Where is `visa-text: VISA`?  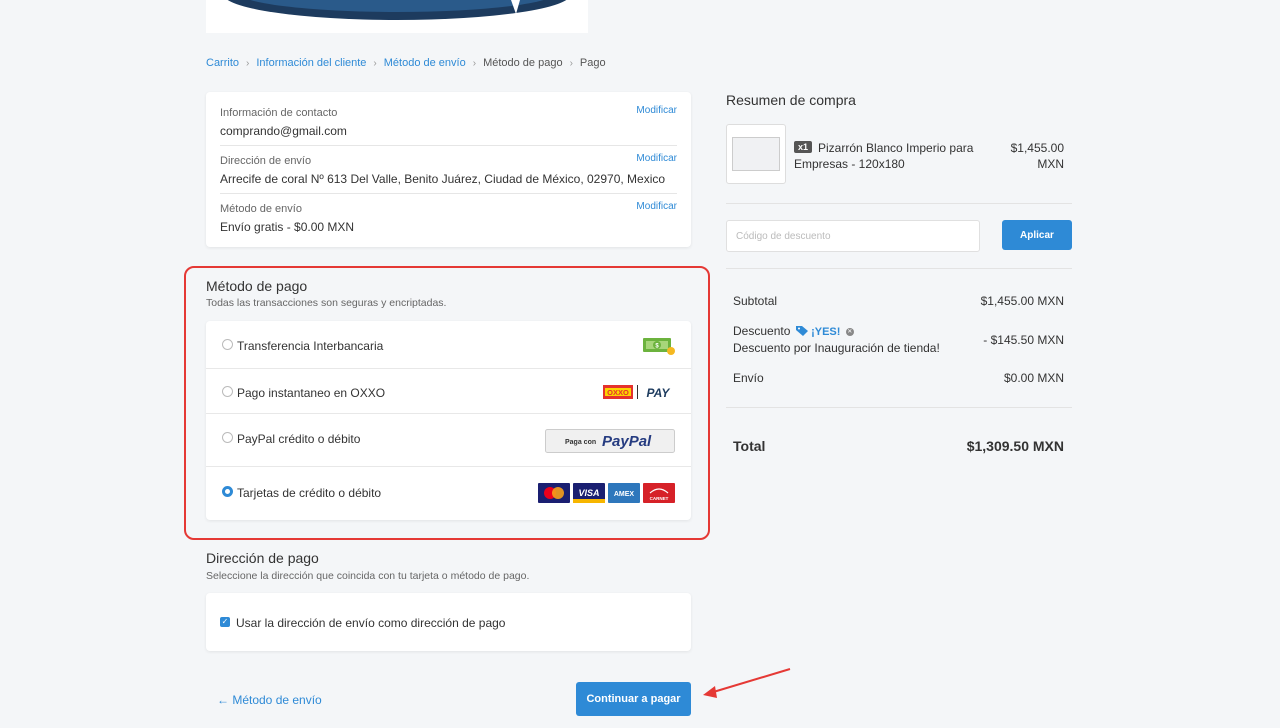
visa-text: VISA is located at coordinates (588, 493).